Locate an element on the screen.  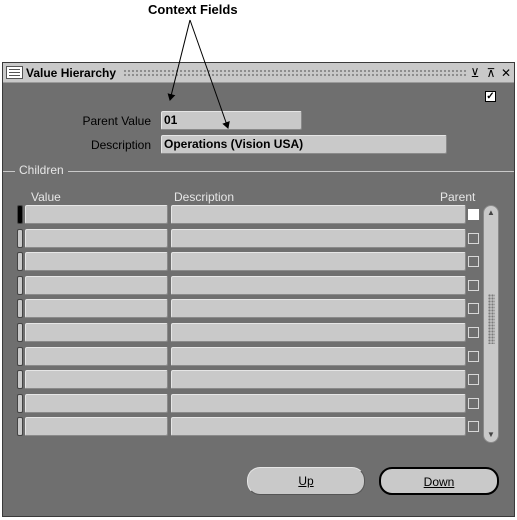
down-button-label: Down is located at coordinates (439, 482).